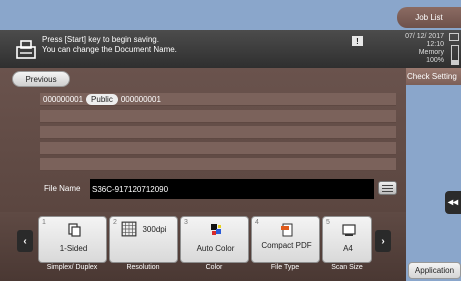 This screenshot has height=281, width=461. Describe the element at coordinates (72, 267) in the screenshot. I see `shortcut-caption: Simplex/ Duplex` at that location.